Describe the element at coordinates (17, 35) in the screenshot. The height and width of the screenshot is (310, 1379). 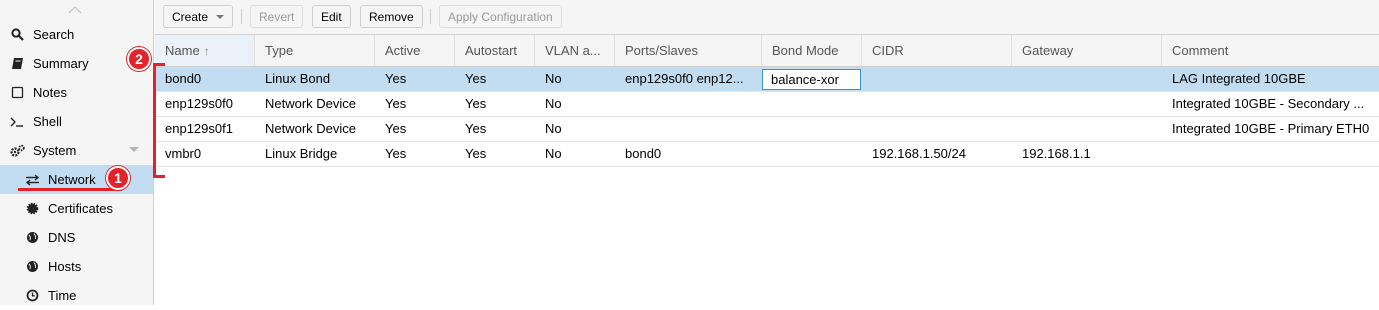
I see `search-icon` at that location.